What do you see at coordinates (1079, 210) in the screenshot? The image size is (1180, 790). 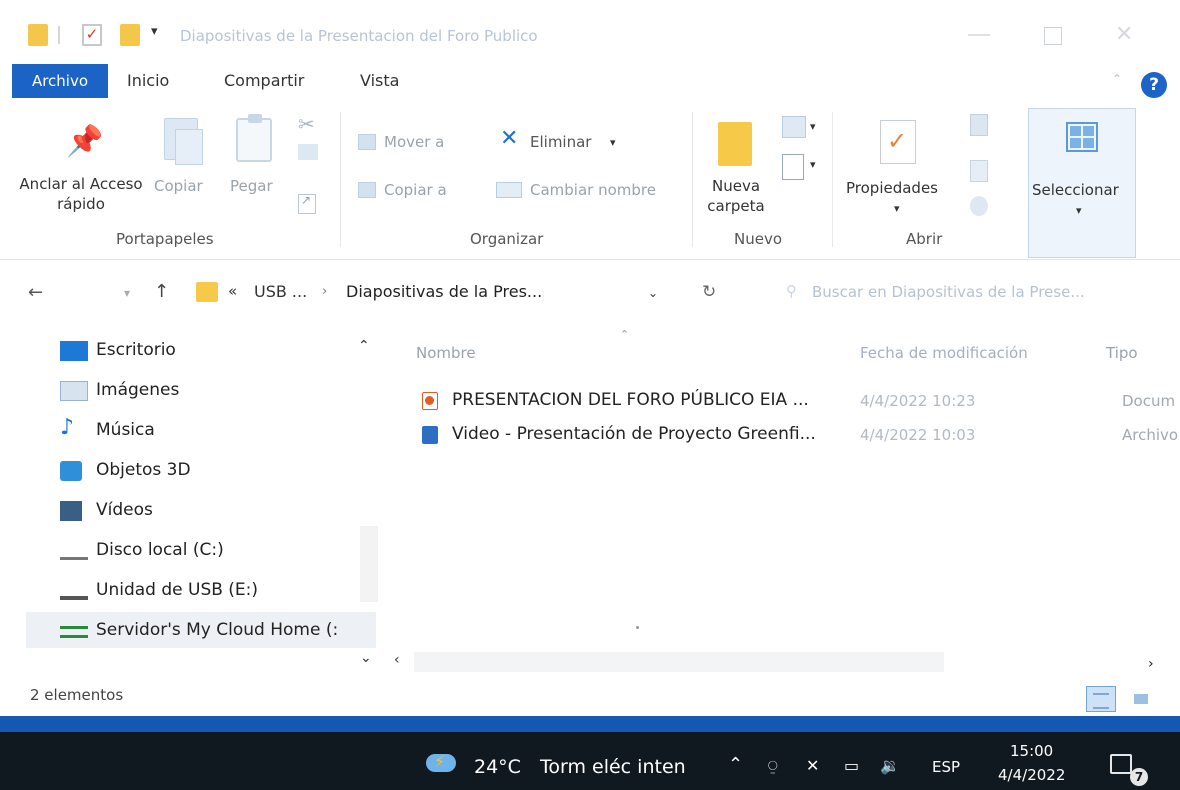 I see `select-chevron-icon: ▾` at bounding box center [1079, 210].